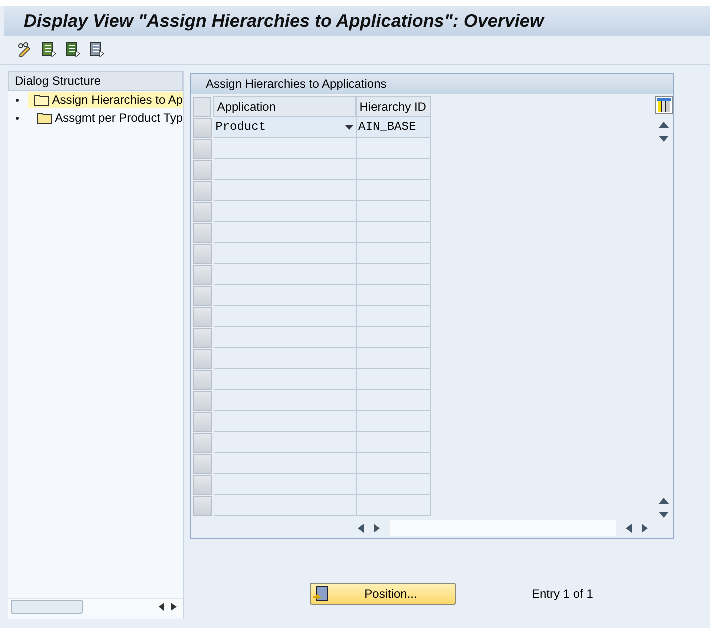 The height and width of the screenshot is (628, 710). I want to click on dropdown-caret-icon, so click(349, 127).